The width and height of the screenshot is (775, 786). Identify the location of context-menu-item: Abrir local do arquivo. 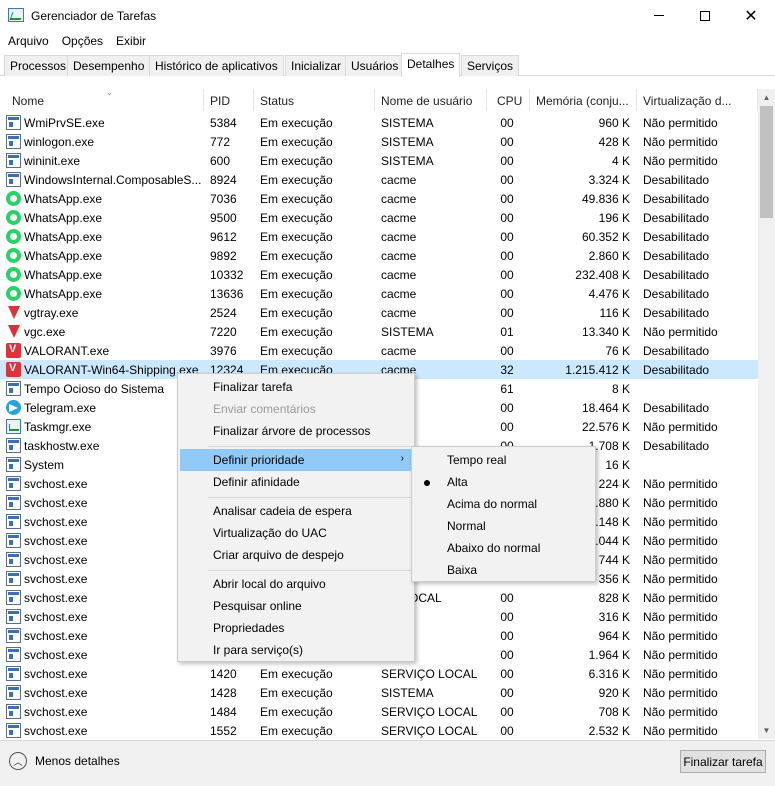
(296, 584).